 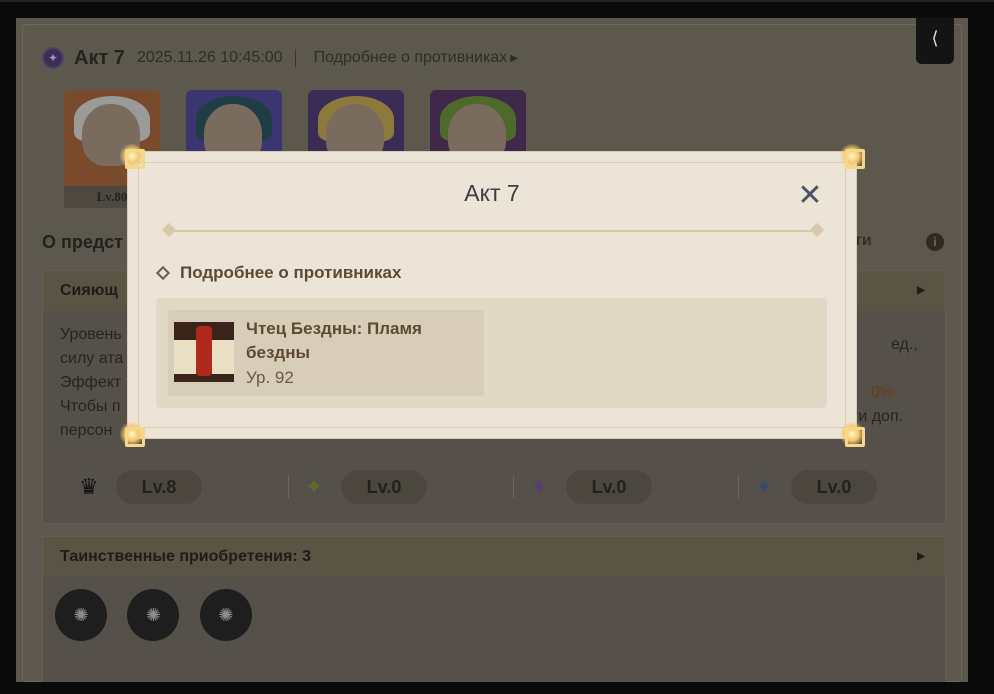 I want to click on enemy-name: Чтец Бездны: Пламя бездны, so click(x=334, y=340).